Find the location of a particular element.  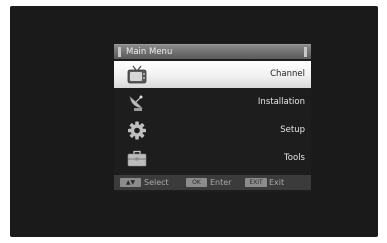

menu-item-label: Installation is located at coordinates (281, 102).